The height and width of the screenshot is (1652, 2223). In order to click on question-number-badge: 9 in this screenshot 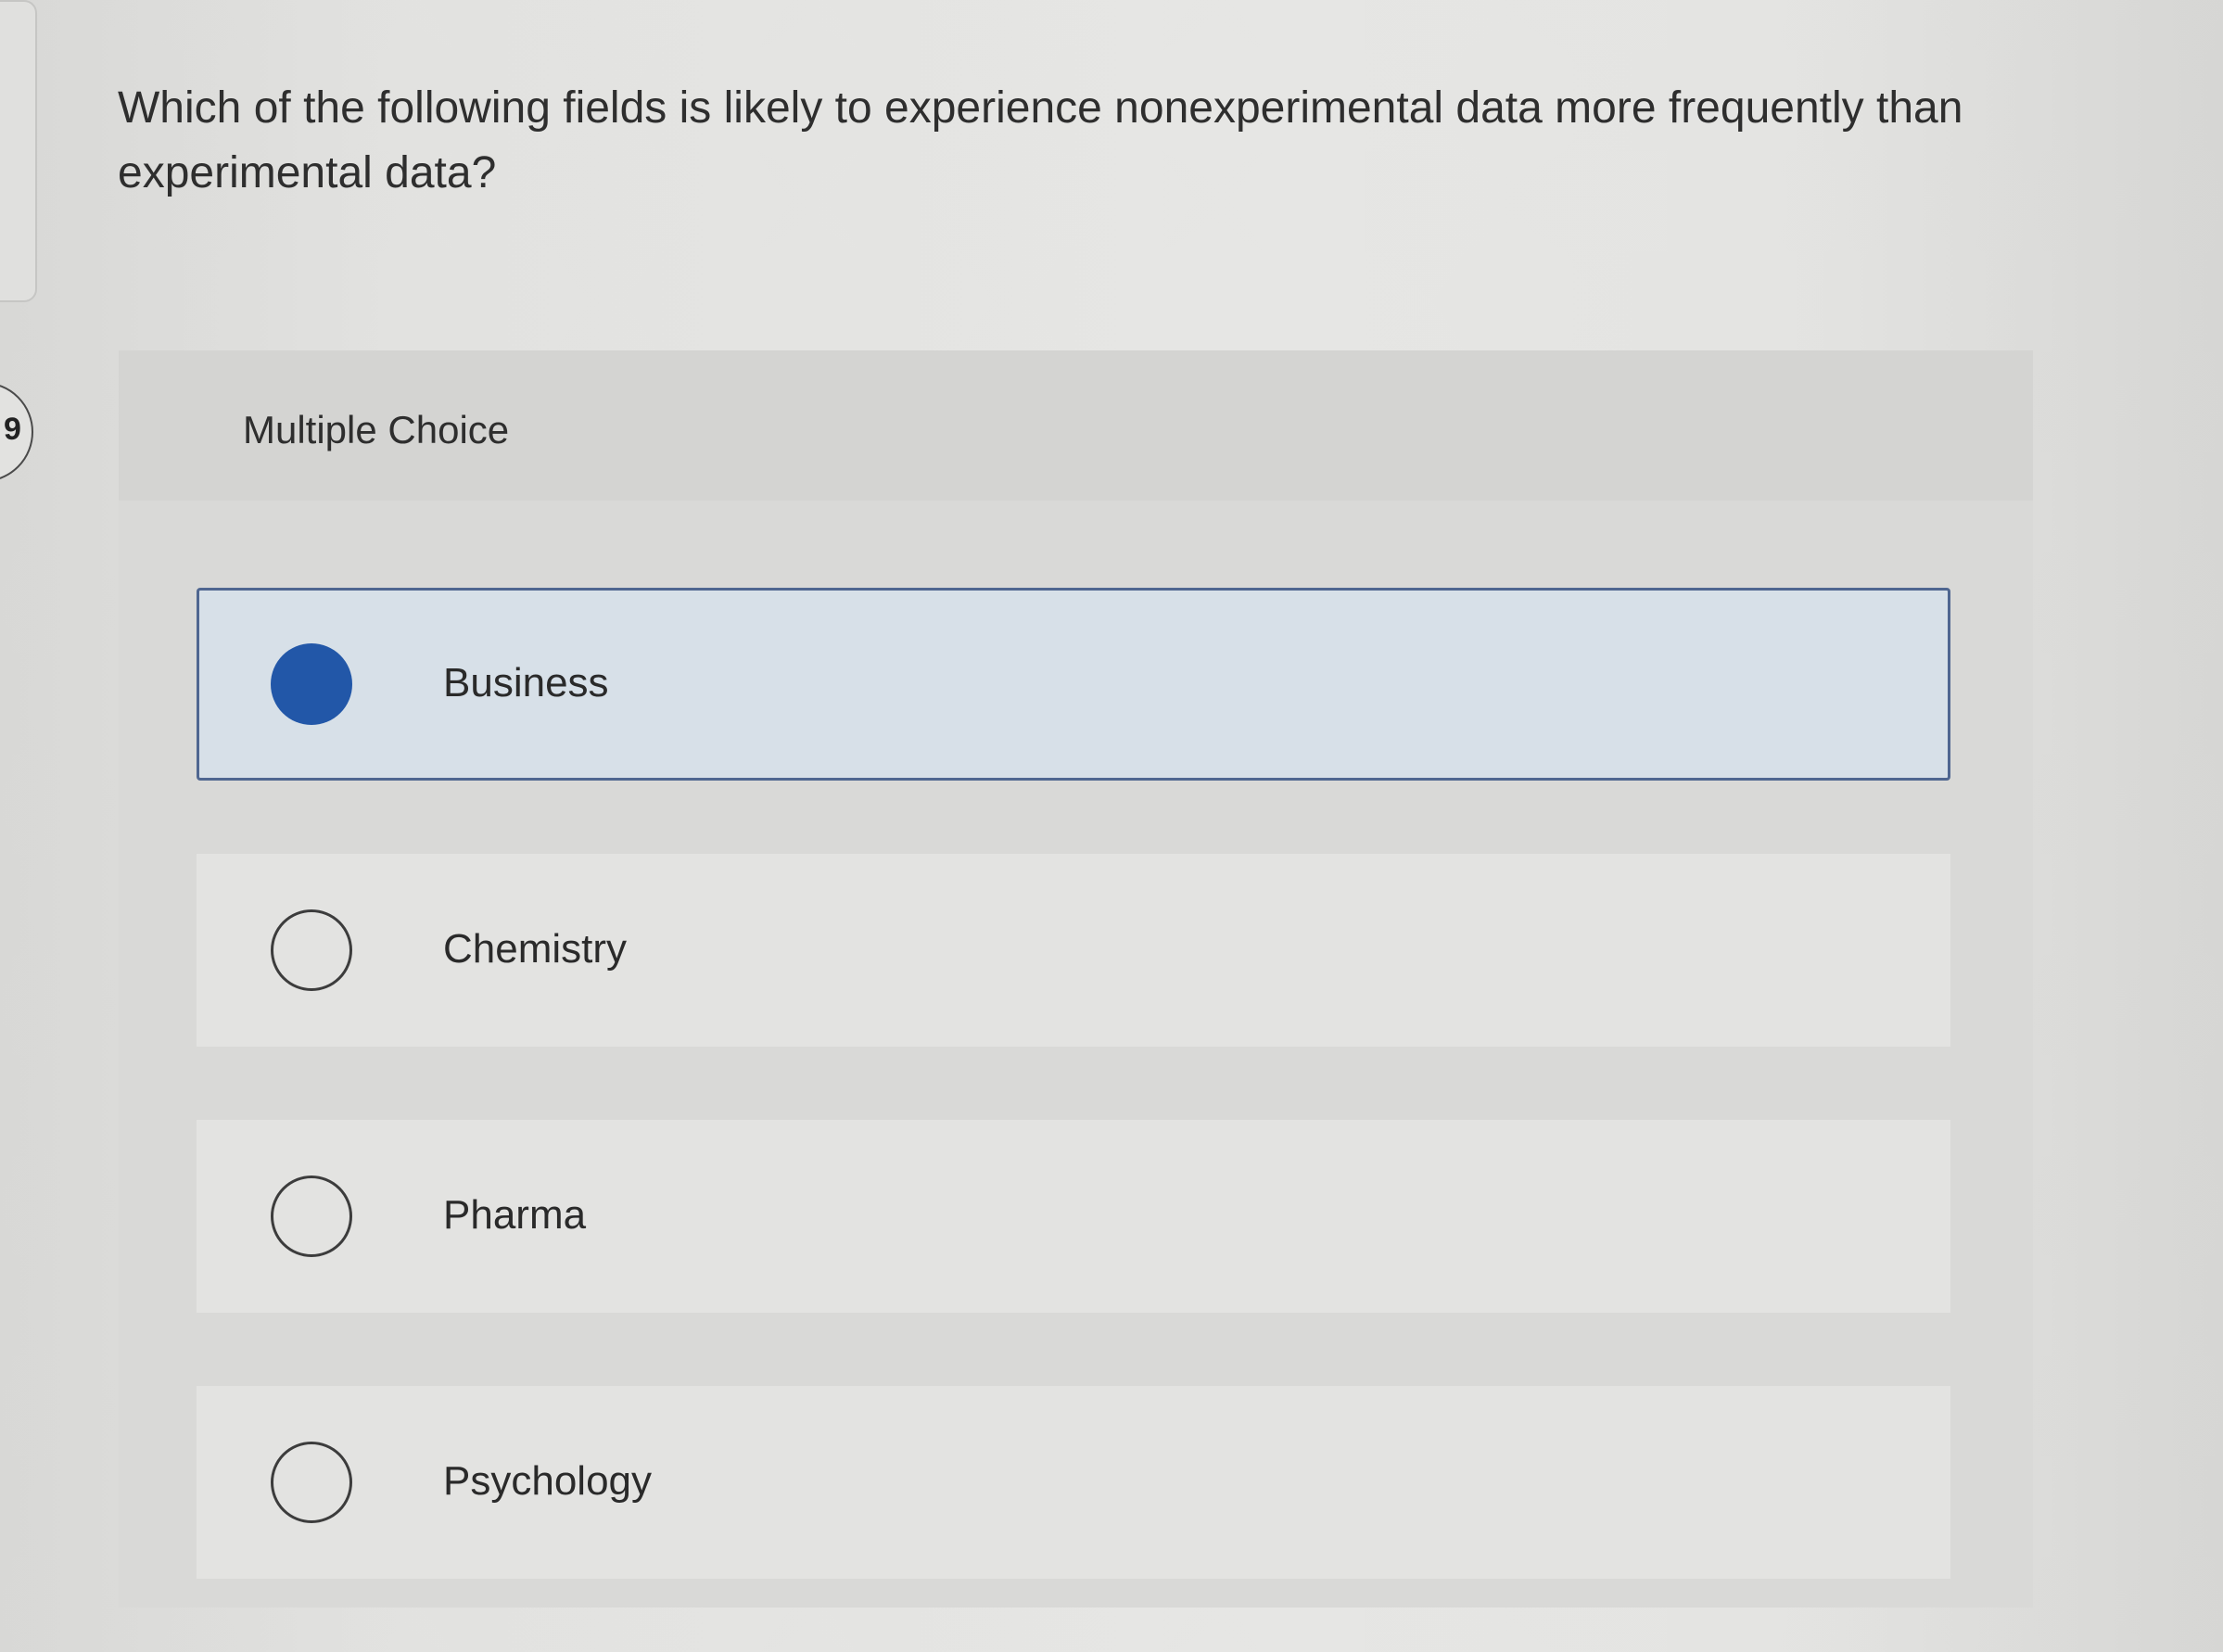, I will do `click(16, 432)`.